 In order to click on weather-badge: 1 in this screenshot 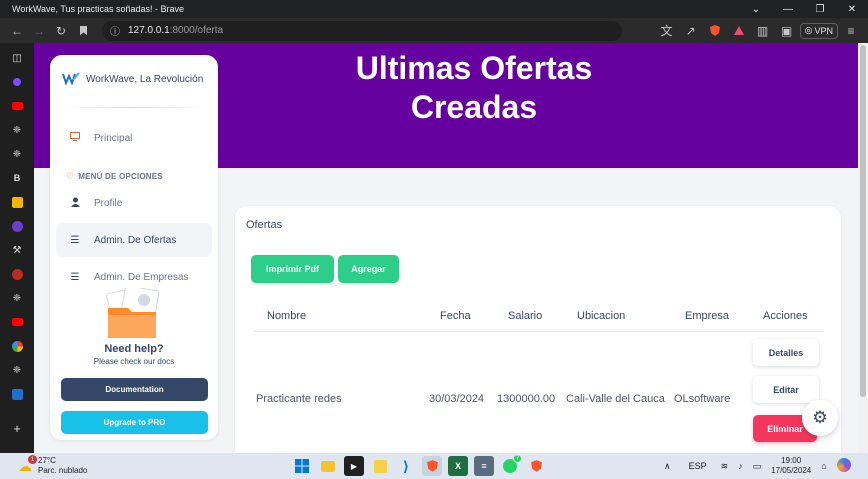, I will do `click(32, 459)`.